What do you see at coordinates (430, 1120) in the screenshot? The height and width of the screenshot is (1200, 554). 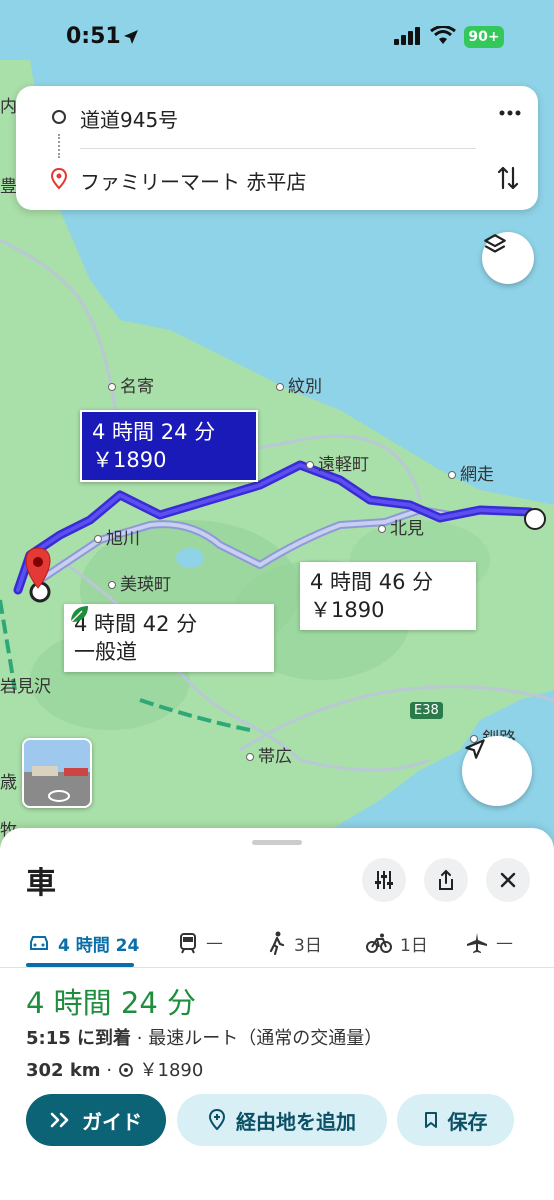 I see `bookmark-icon` at bounding box center [430, 1120].